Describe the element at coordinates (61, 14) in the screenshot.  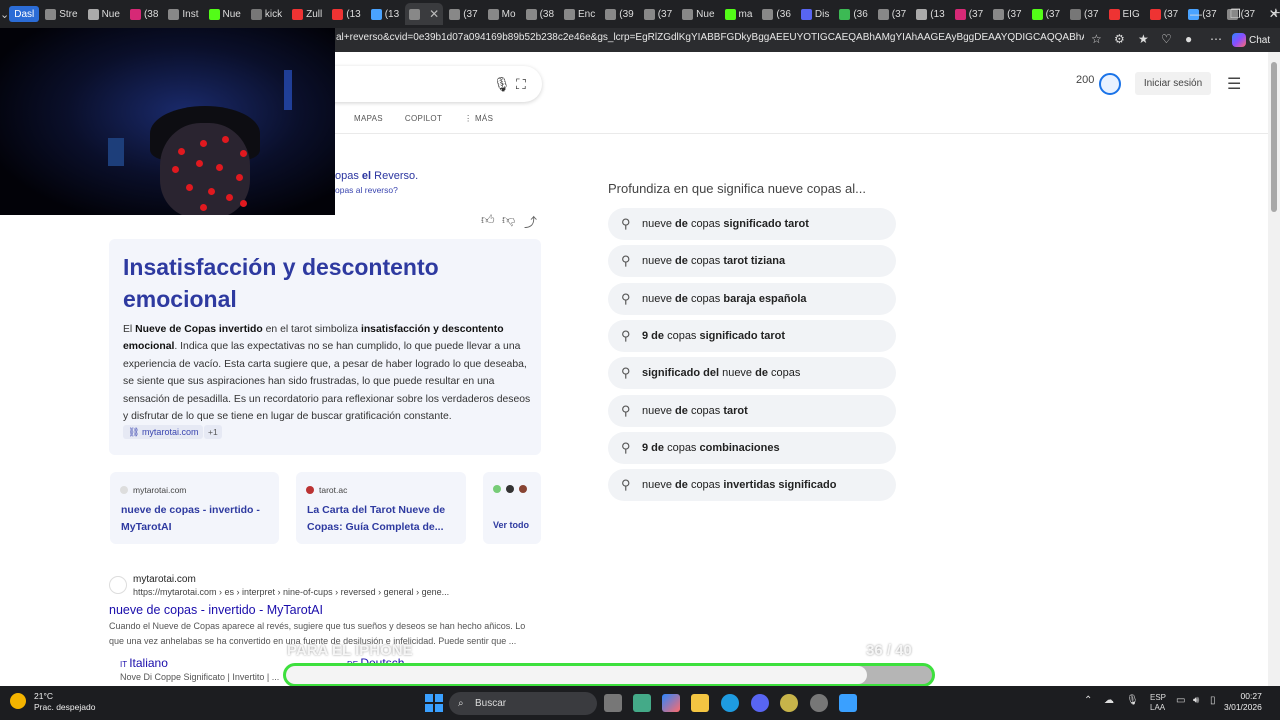
I see `browser-tab: Stre` at that location.